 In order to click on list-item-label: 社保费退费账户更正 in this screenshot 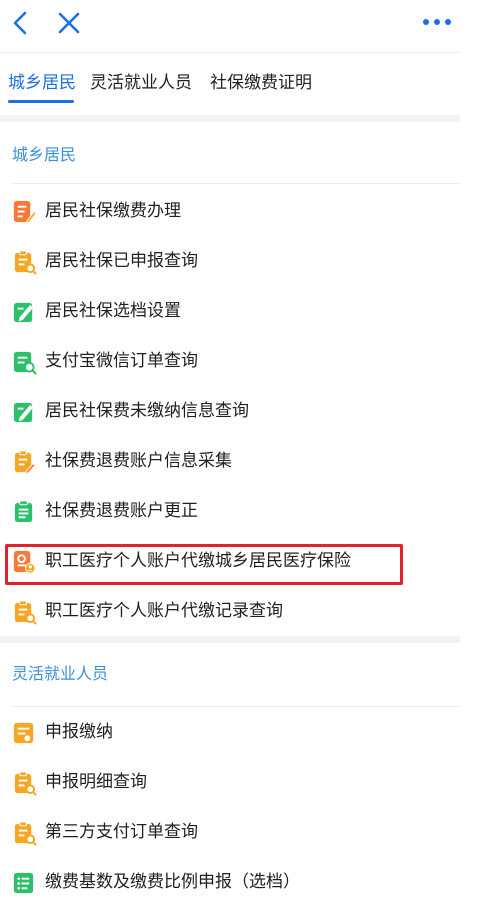, I will do `click(121, 511)`.